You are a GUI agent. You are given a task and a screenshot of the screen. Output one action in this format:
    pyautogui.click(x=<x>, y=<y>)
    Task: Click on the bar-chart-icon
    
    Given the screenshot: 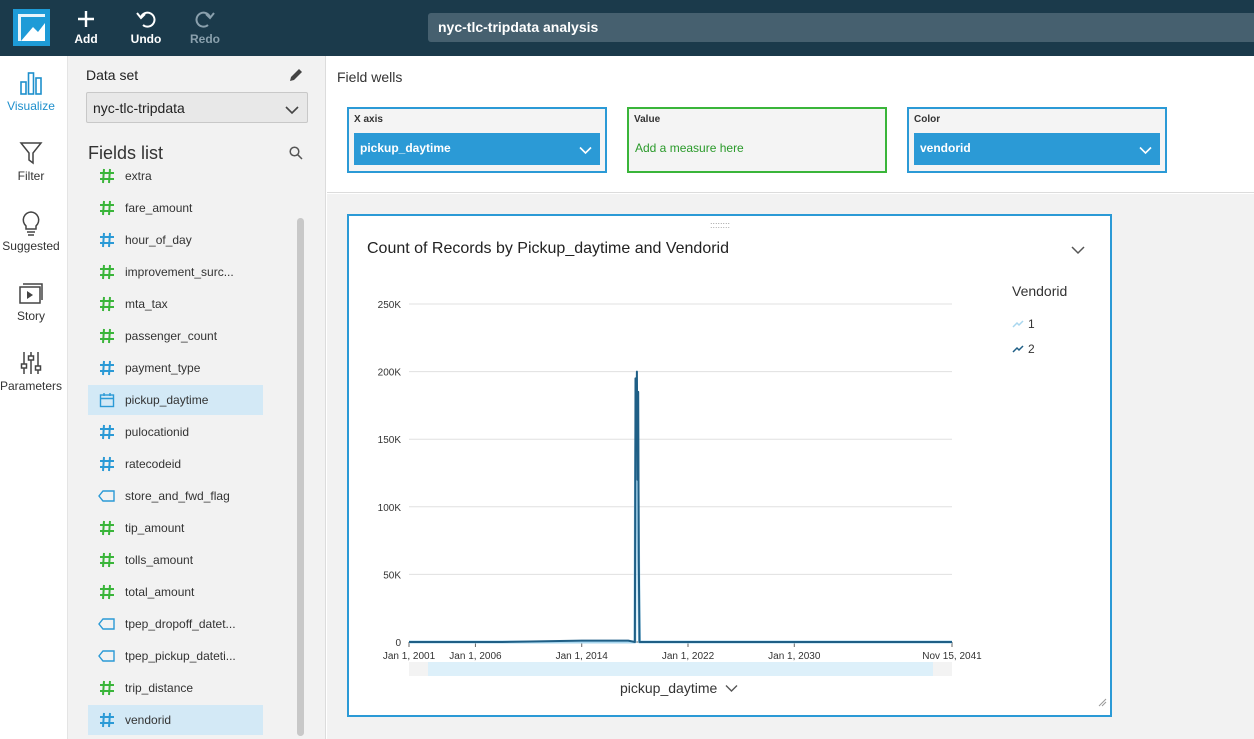 What is the action you would take?
    pyautogui.click(x=31, y=83)
    